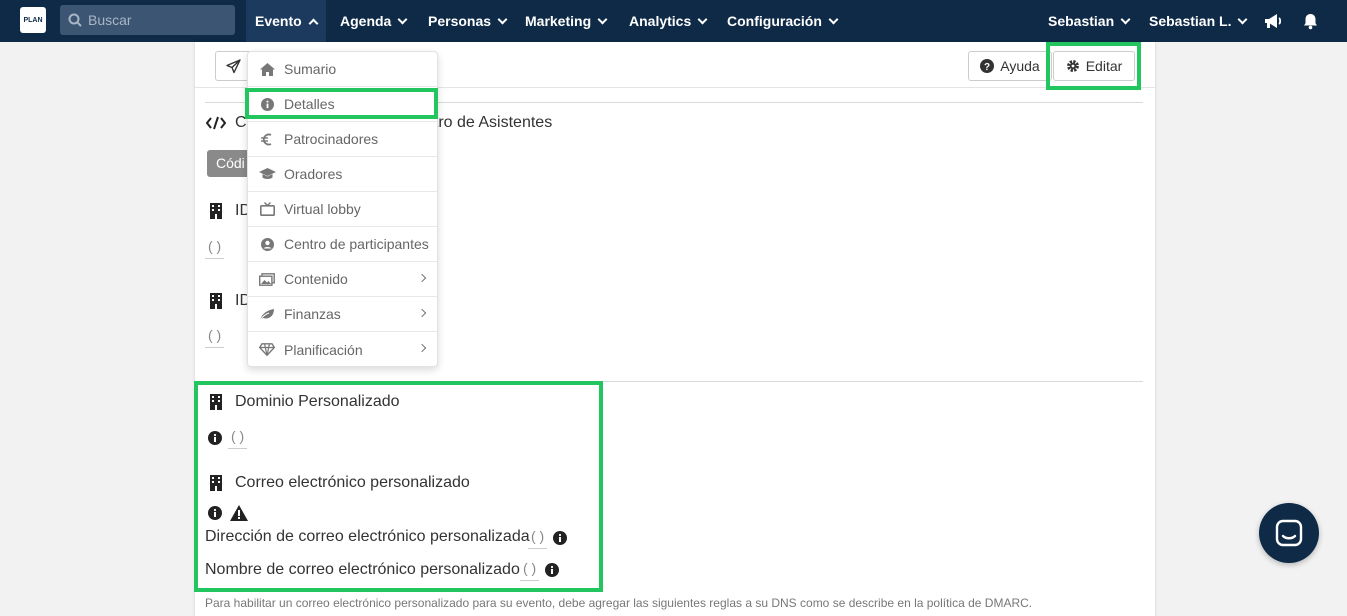 The height and width of the screenshot is (616, 1347). Describe the element at coordinates (322, 209) in the screenshot. I see `dropdown-item-label: Virtual lobby` at that location.